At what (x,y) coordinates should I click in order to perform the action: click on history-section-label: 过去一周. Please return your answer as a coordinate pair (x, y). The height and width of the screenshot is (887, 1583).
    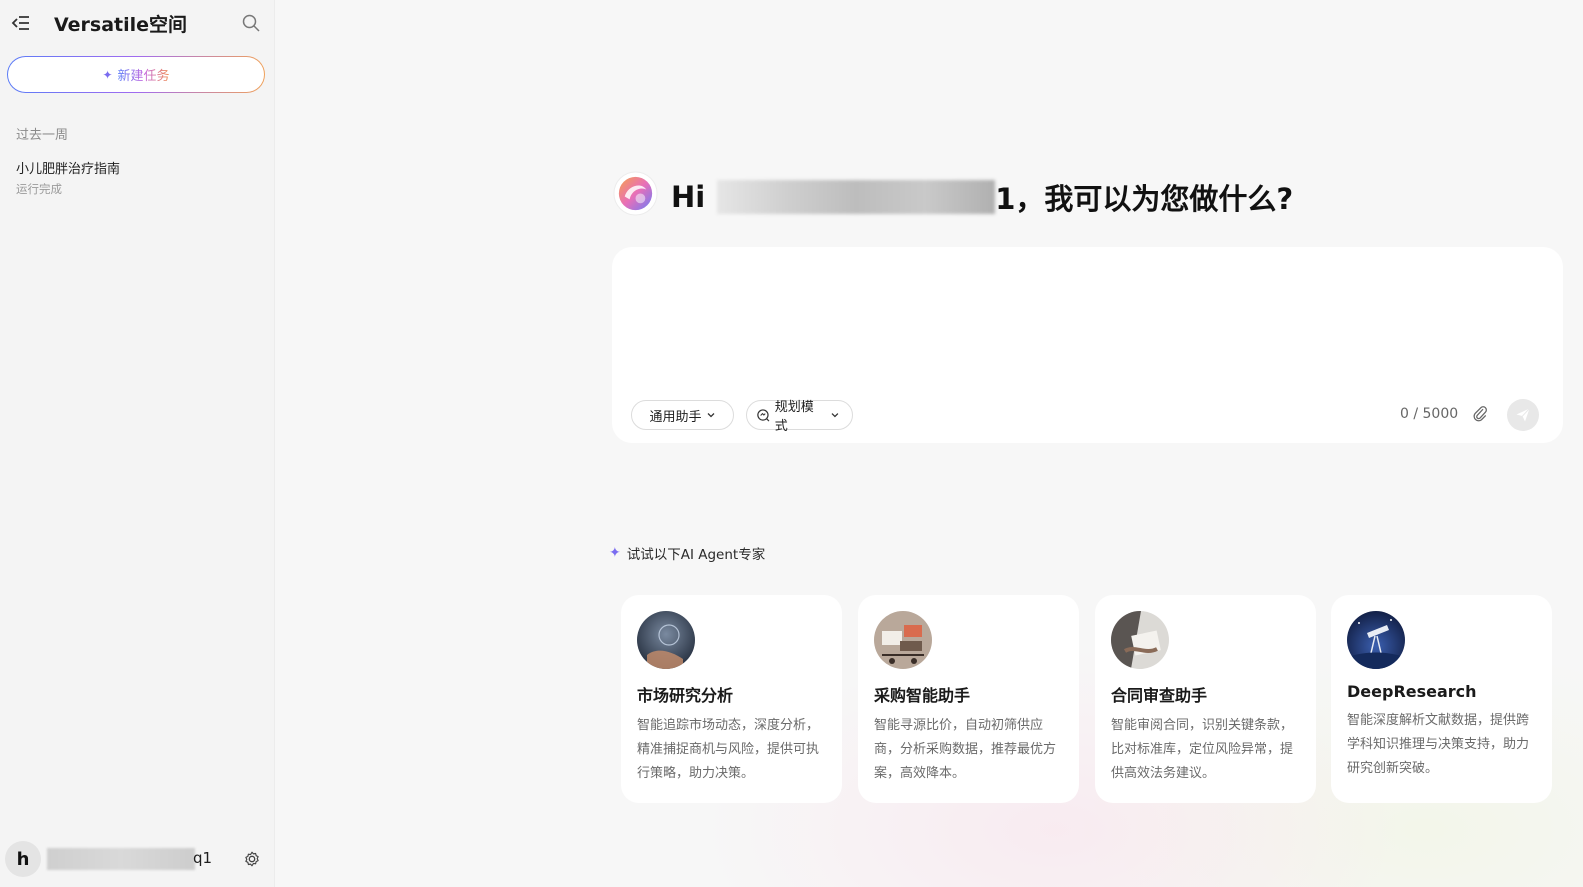
    Looking at the image, I should click on (42, 135).